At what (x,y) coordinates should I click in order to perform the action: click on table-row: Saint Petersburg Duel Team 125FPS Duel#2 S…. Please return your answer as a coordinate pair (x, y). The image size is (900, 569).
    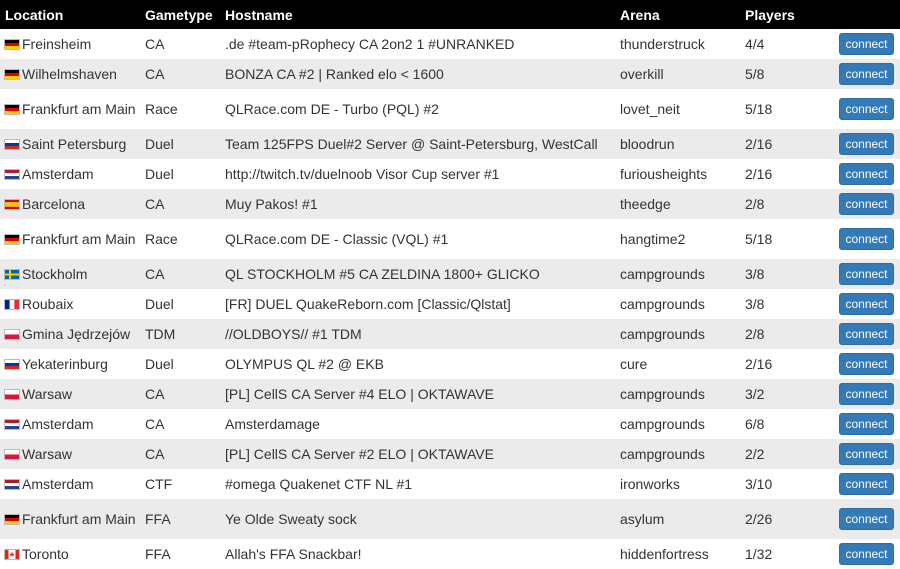
    Looking at the image, I should click on (450, 144).